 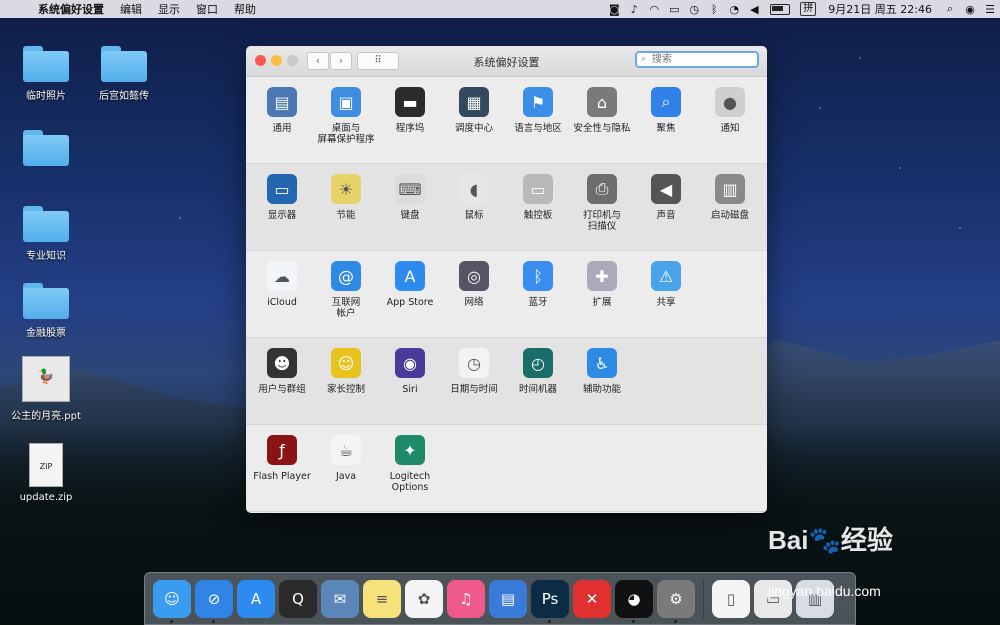 What do you see at coordinates (538, 207) in the screenshot?
I see `pref-pane-trackpad: ▭ 触控板` at bounding box center [538, 207].